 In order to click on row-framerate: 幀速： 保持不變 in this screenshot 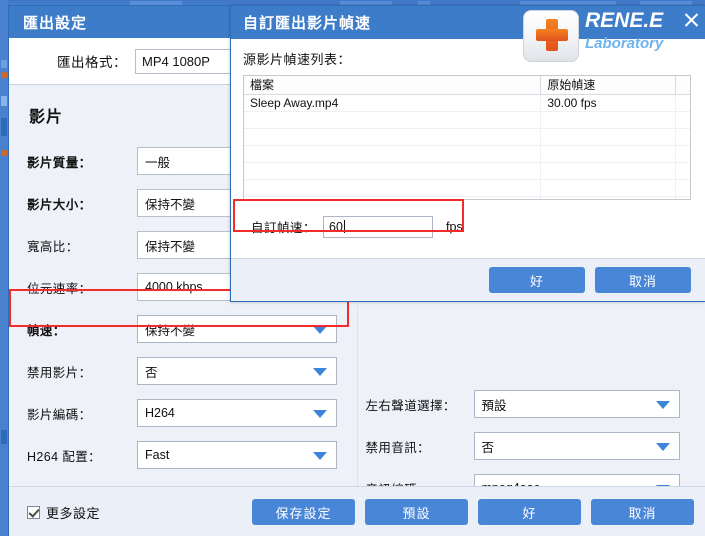, I will do `click(192, 329)`.